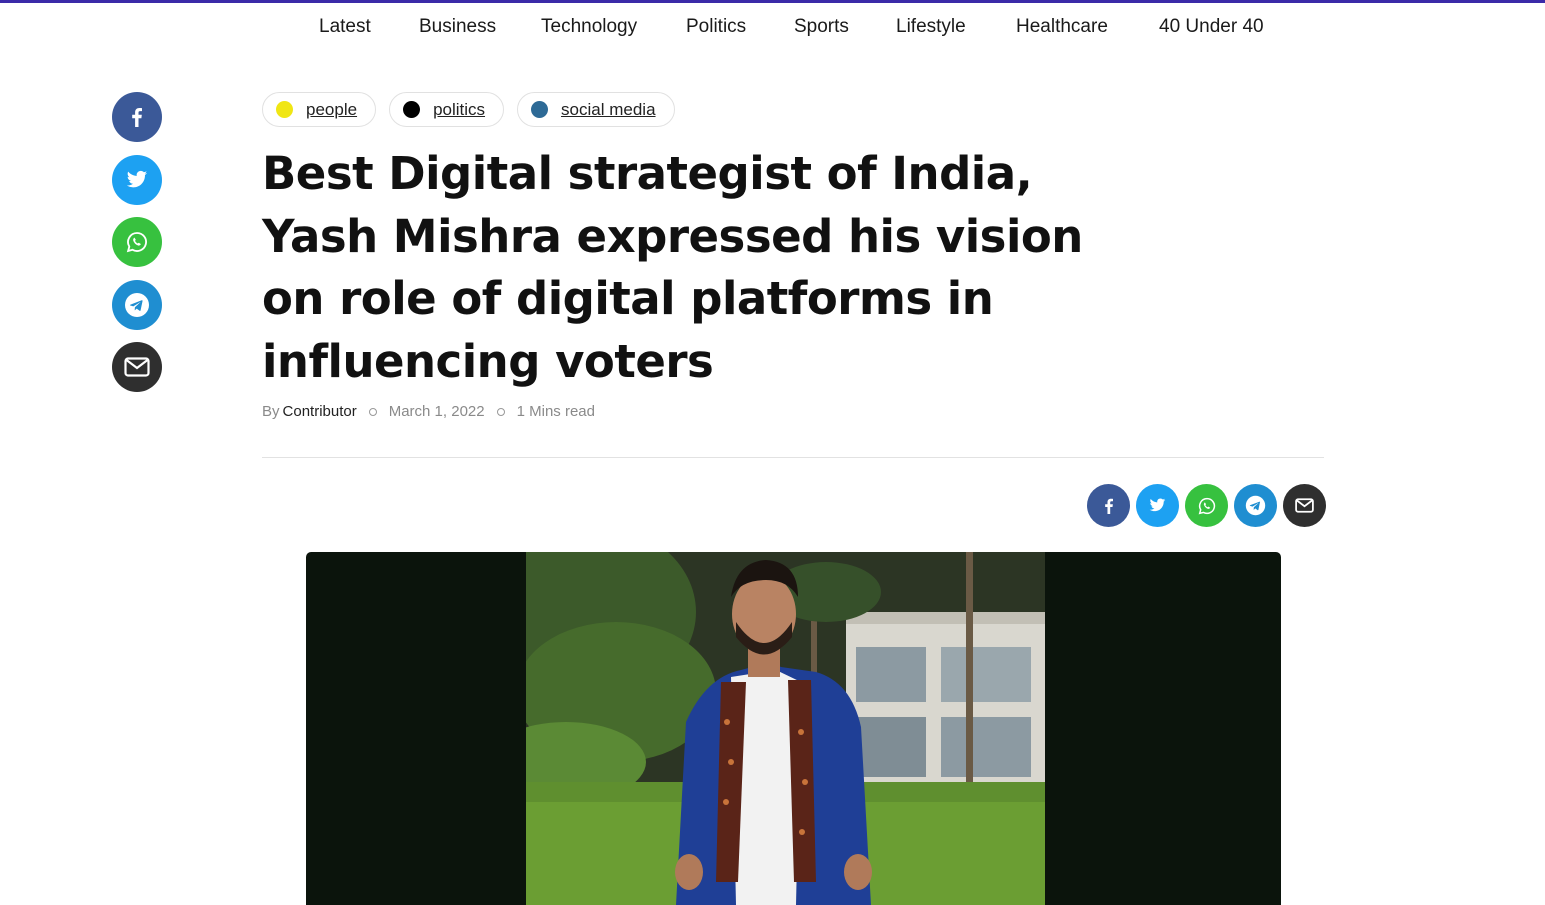 The width and height of the screenshot is (1545, 905). What do you see at coordinates (772, 1) in the screenshot?
I see `top-accent-line` at bounding box center [772, 1].